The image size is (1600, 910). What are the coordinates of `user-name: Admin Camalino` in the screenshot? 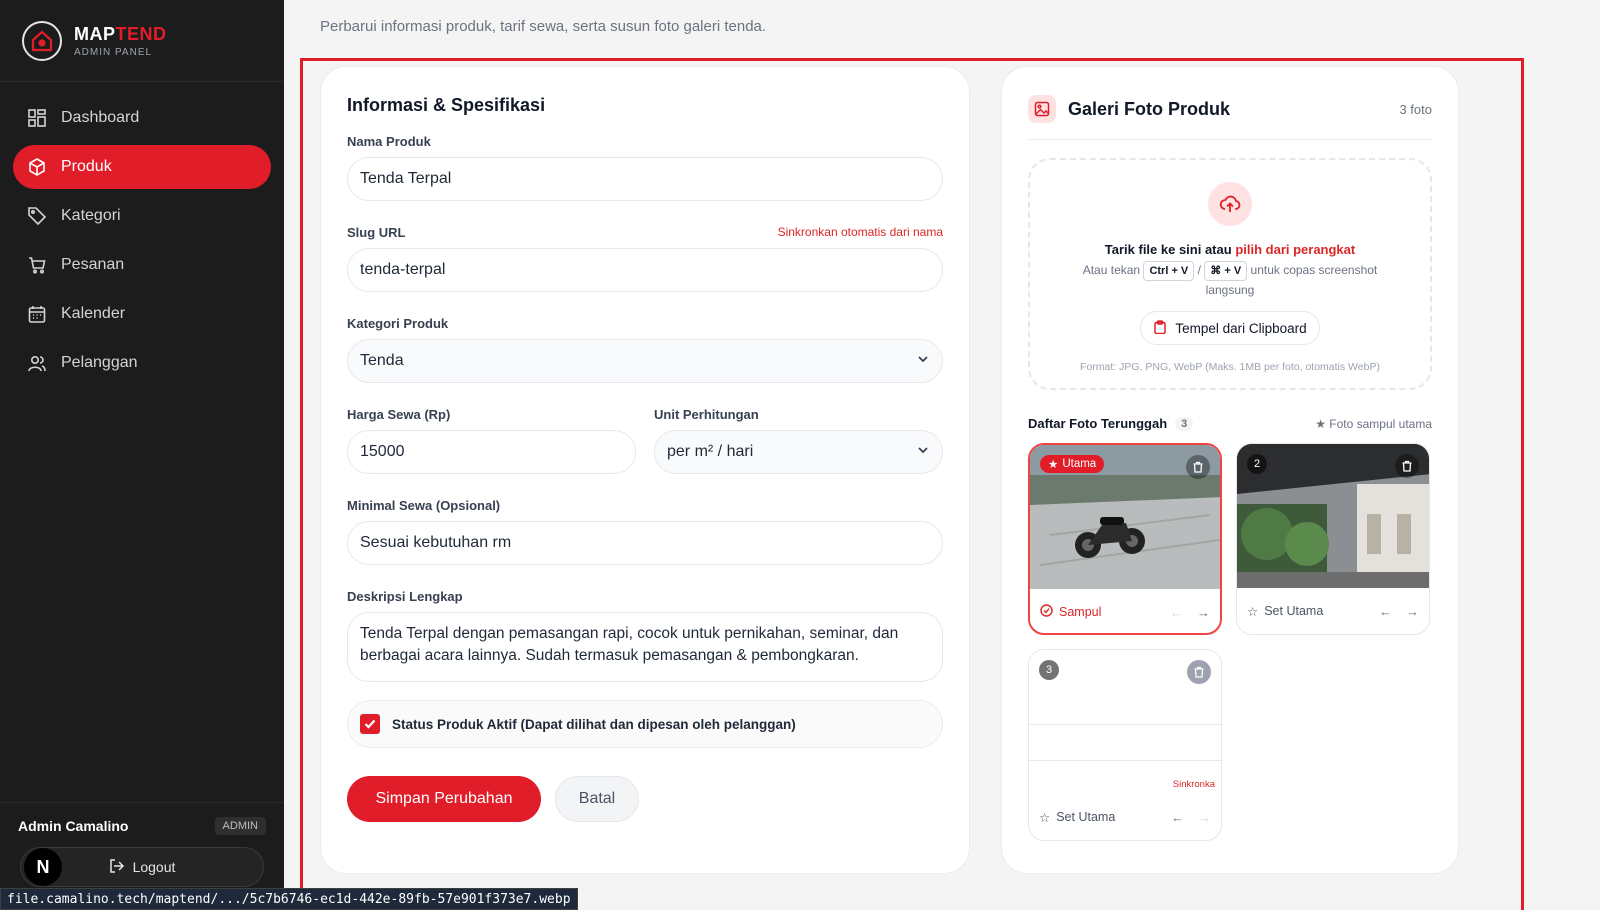 It's located at (73, 826).